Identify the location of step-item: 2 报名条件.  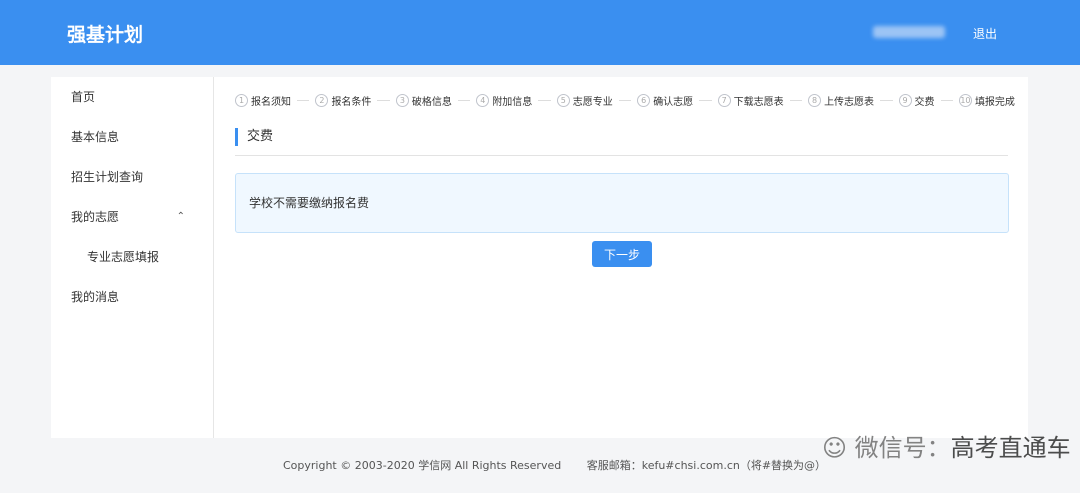
(343, 100).